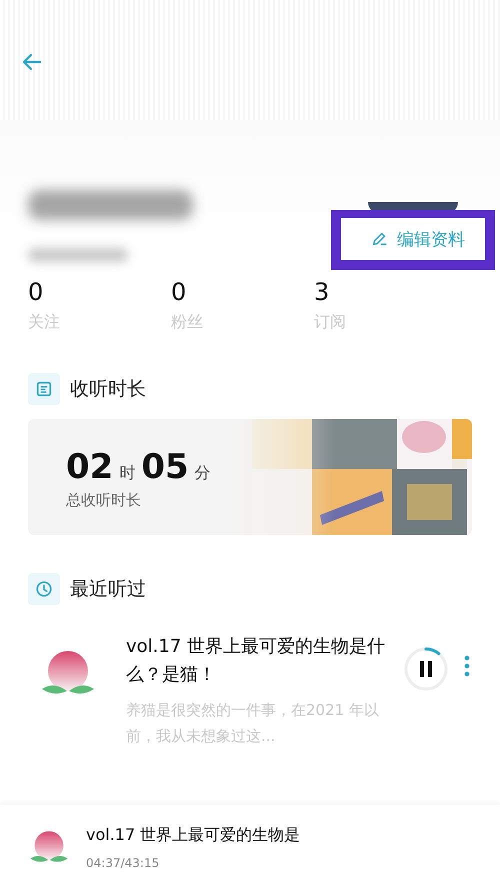 The width and height of the screenshot is (500, 889). What do you see at coordinates (104, 500) in the screenshot?
I see `duration-caption: 总收听时长` at bounding box center [104, 500].